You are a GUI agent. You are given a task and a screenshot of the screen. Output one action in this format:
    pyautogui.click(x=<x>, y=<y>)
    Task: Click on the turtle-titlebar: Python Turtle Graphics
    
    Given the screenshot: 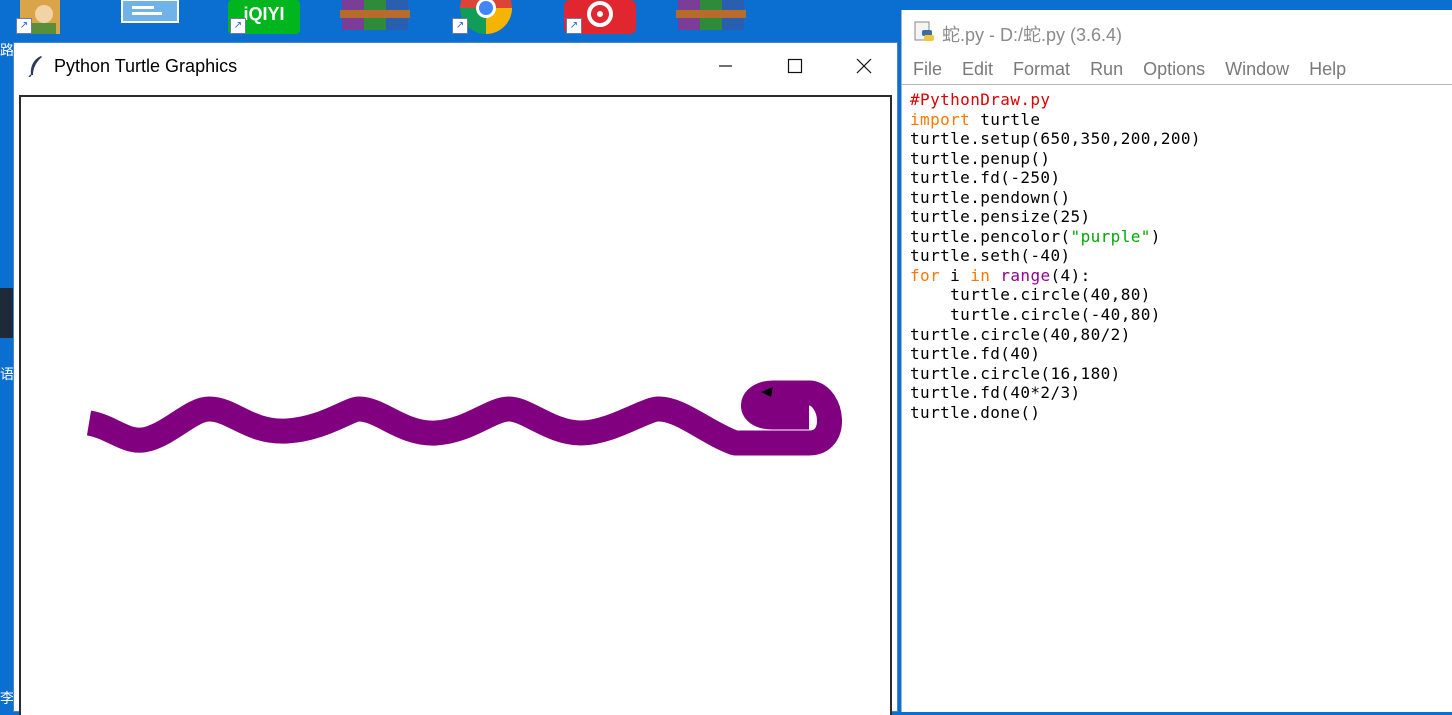 What is the action you would take?
    pyautogui.click(x=455, y=66)
    